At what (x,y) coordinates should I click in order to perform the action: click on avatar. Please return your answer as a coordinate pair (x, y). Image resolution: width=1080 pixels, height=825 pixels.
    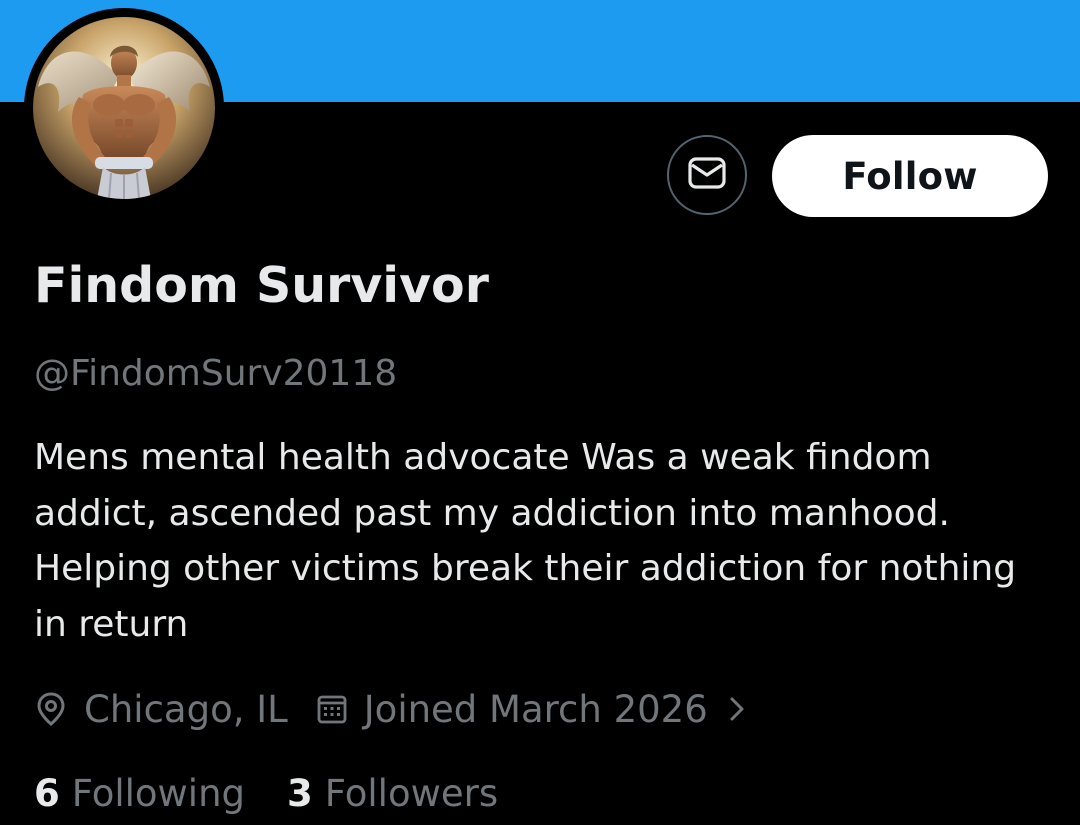
    Looking at the image, I should click on (124, 108).